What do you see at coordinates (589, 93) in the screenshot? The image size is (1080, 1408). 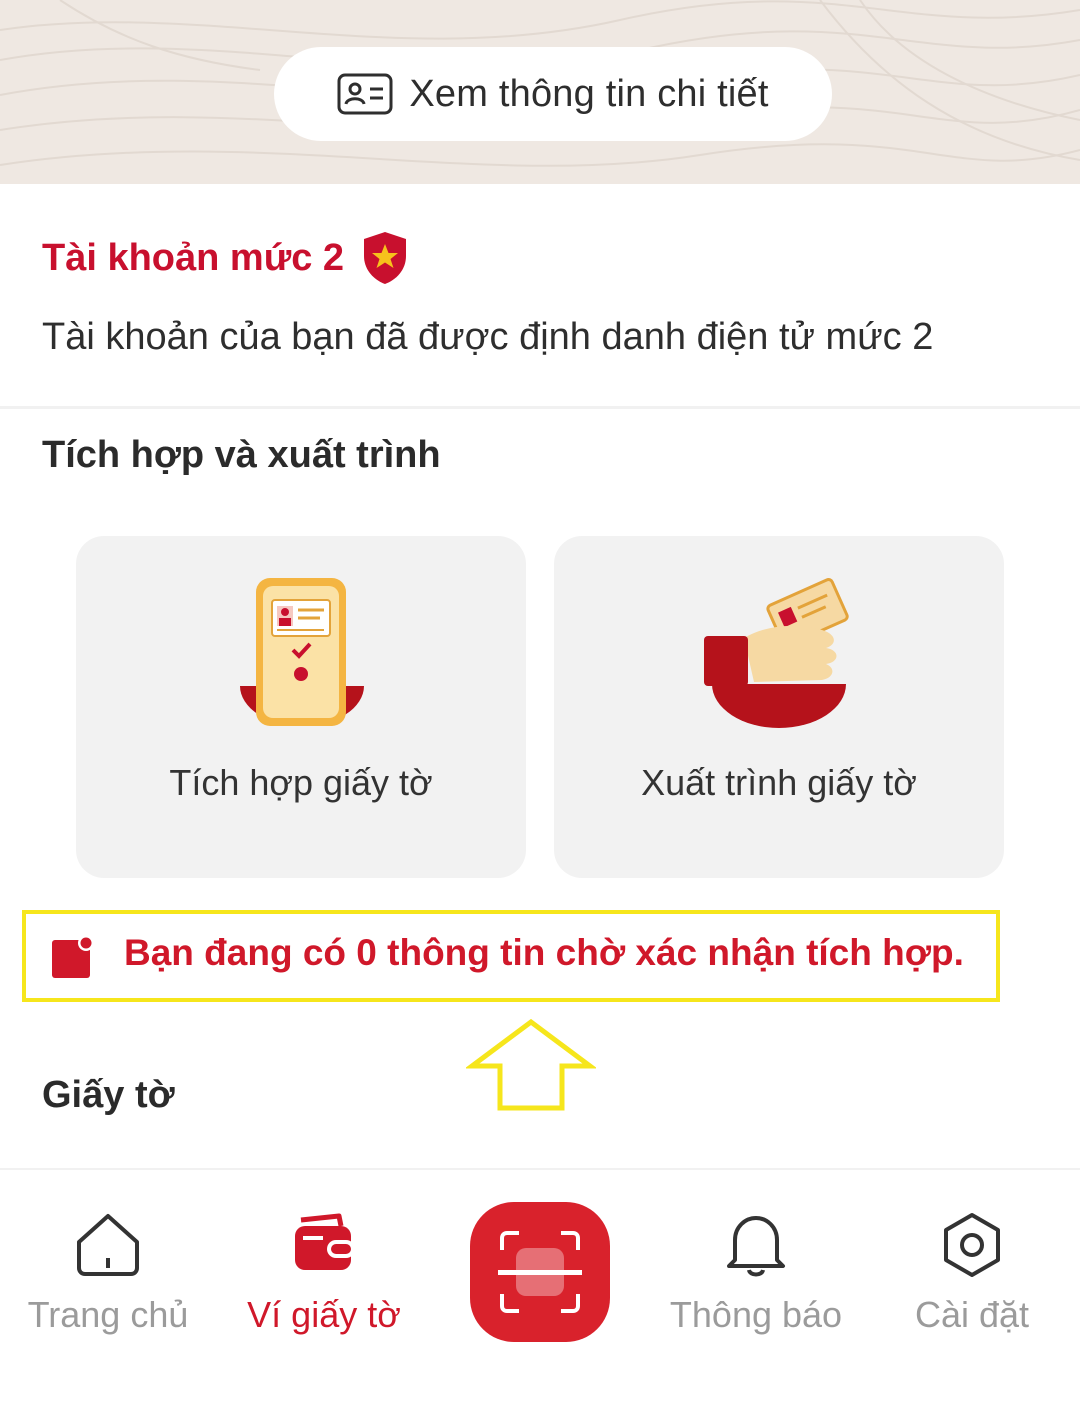 I see `view-details-label: Xem thông tin chi tiết` at bounding box center [589, 93].